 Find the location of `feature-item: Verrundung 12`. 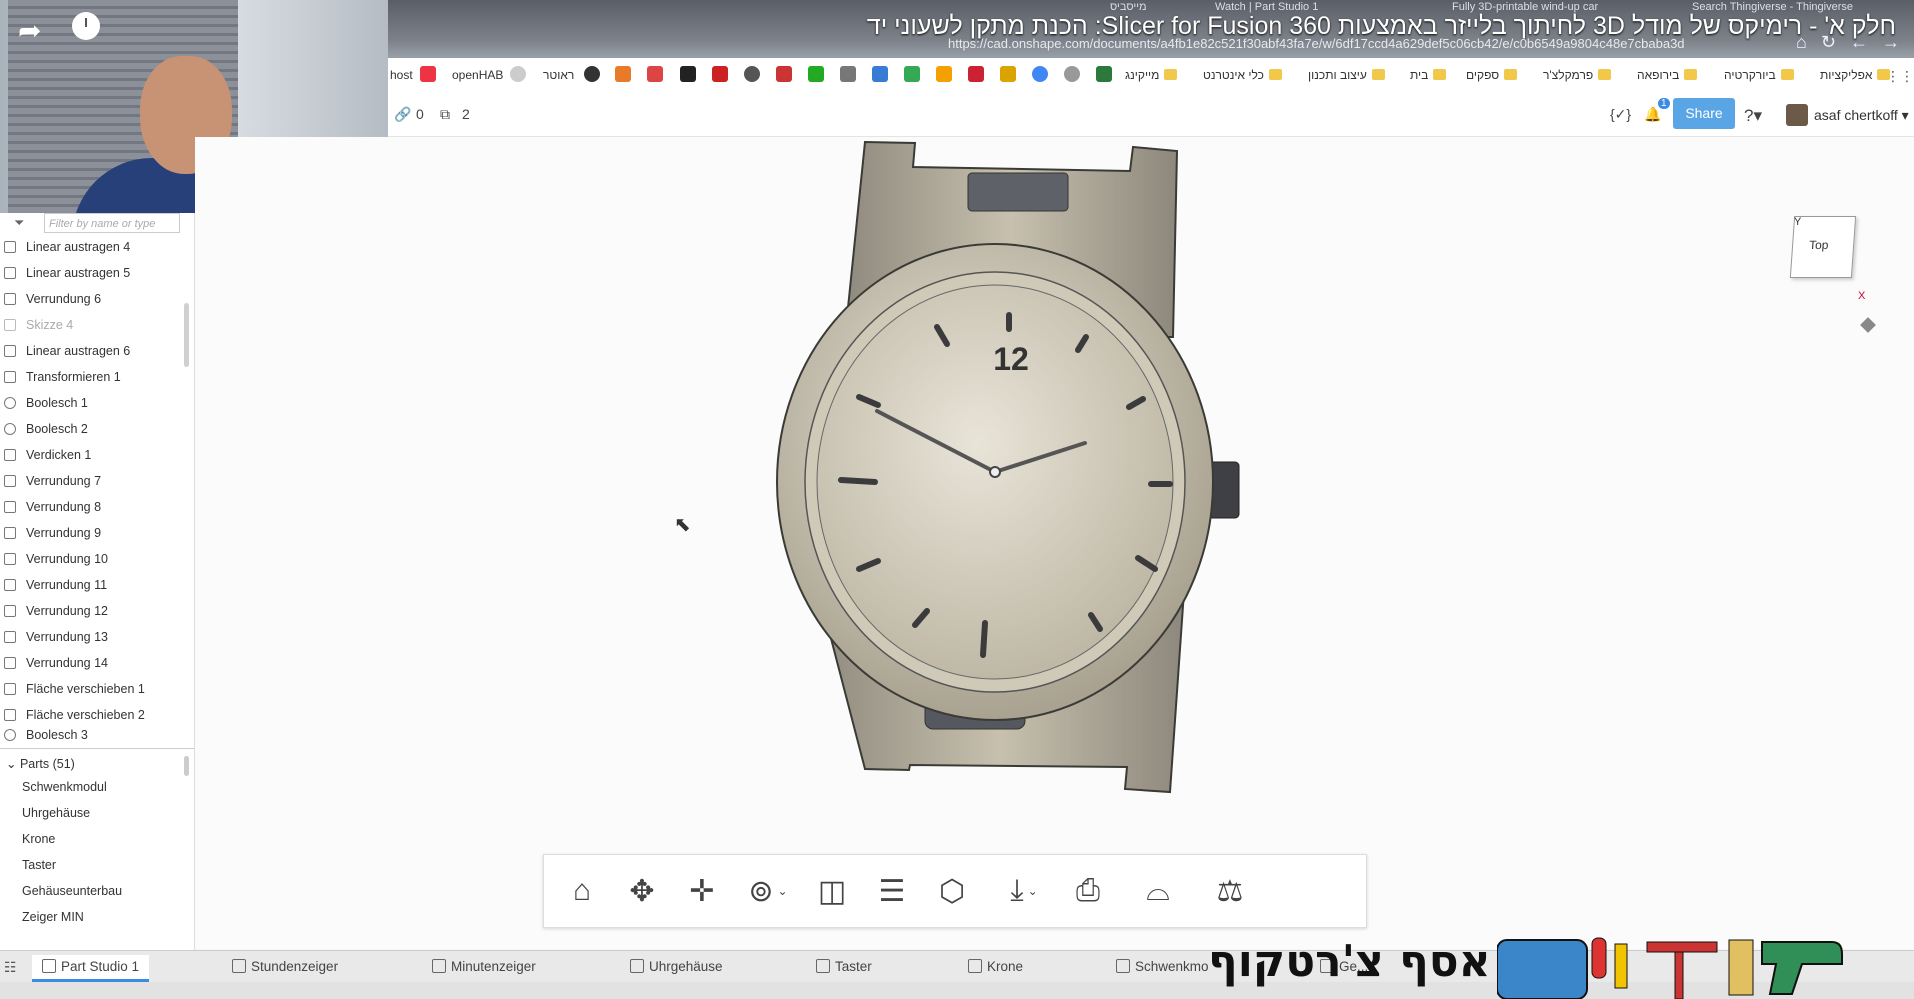

feature-item: Verrundung 12 is located at coordinates (90, 611).